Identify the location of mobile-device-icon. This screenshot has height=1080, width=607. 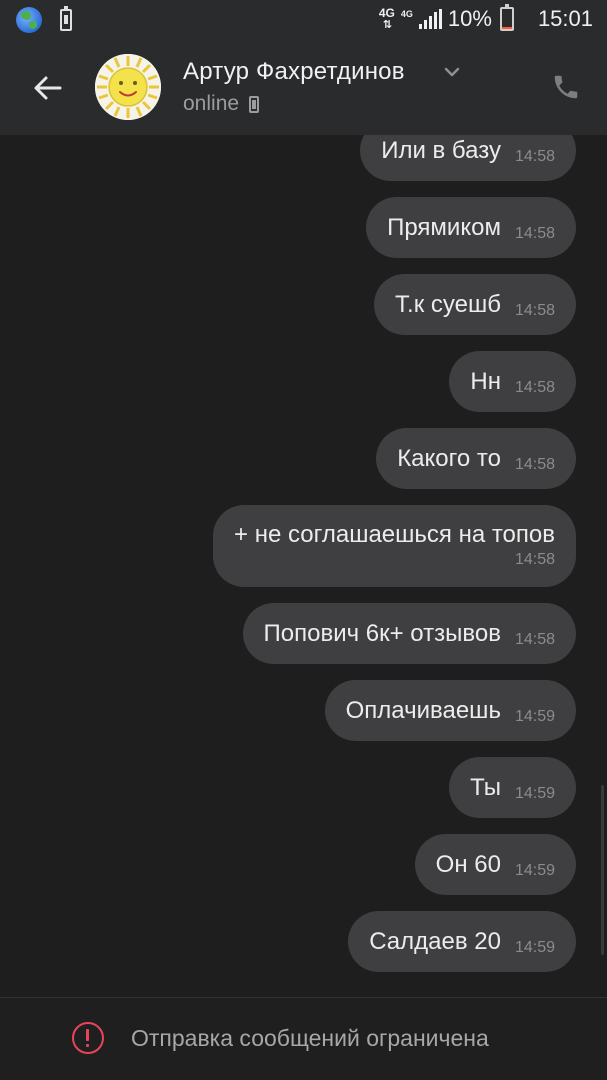
(254, 104).